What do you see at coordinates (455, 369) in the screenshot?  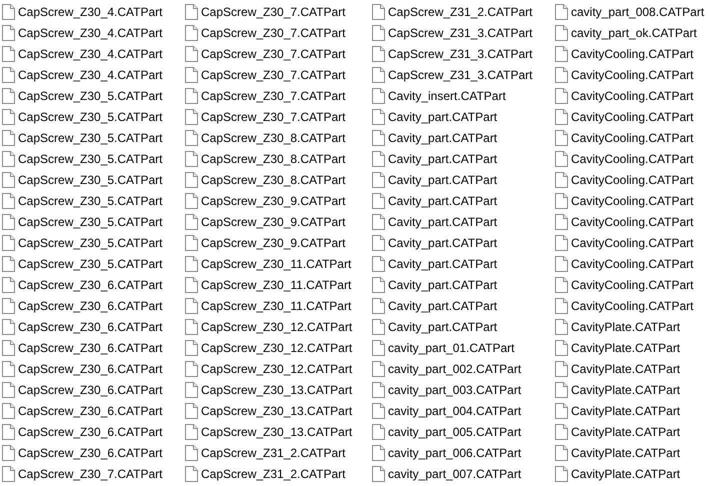 I see `file-name: cavity_part_002.CATPart` at bounding box center [455, 369].